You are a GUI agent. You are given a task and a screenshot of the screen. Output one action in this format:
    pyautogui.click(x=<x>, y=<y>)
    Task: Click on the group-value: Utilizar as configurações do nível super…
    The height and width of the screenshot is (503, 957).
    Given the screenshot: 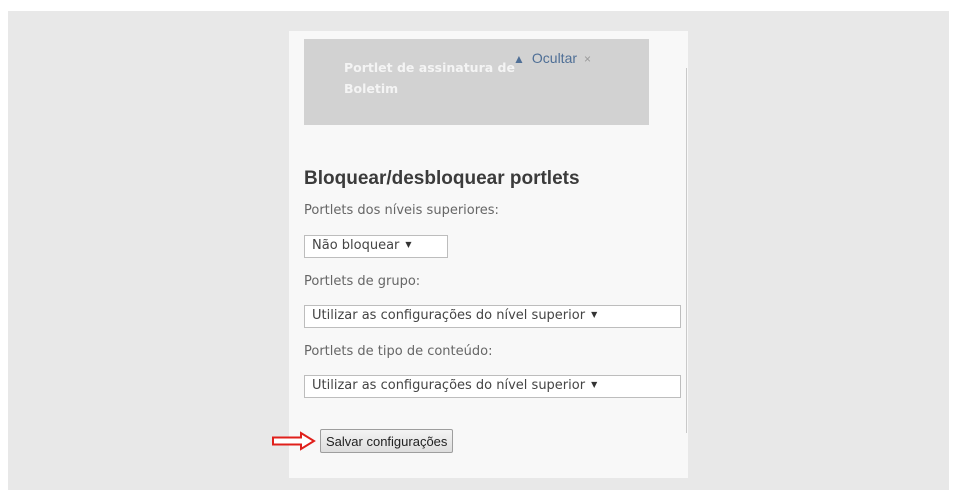 What is the action you would take?
    pyautogui.click(x=449, y=315)
    